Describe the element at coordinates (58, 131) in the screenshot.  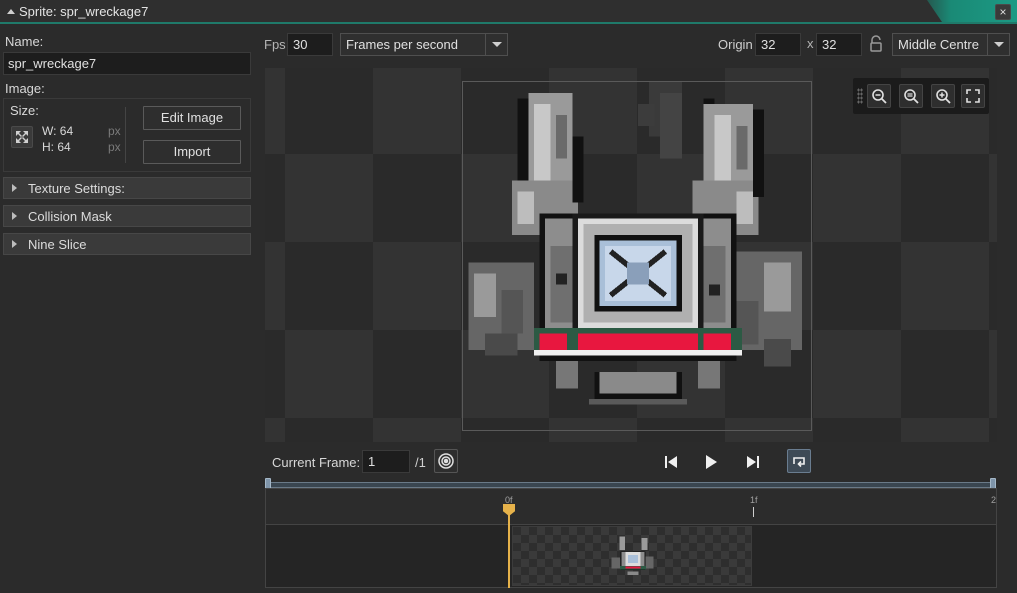
I see `width-value: W: 64` at that location.